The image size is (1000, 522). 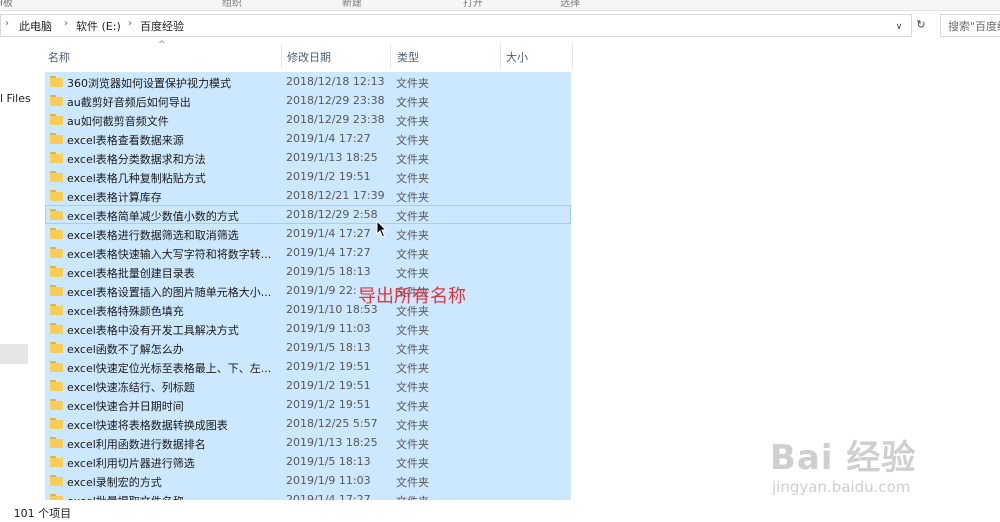 I want to click on file-row: excel表格设置插入的图片随单元格大小... 2019/1/9 22: 文件夹, so click(x=308, y=290).